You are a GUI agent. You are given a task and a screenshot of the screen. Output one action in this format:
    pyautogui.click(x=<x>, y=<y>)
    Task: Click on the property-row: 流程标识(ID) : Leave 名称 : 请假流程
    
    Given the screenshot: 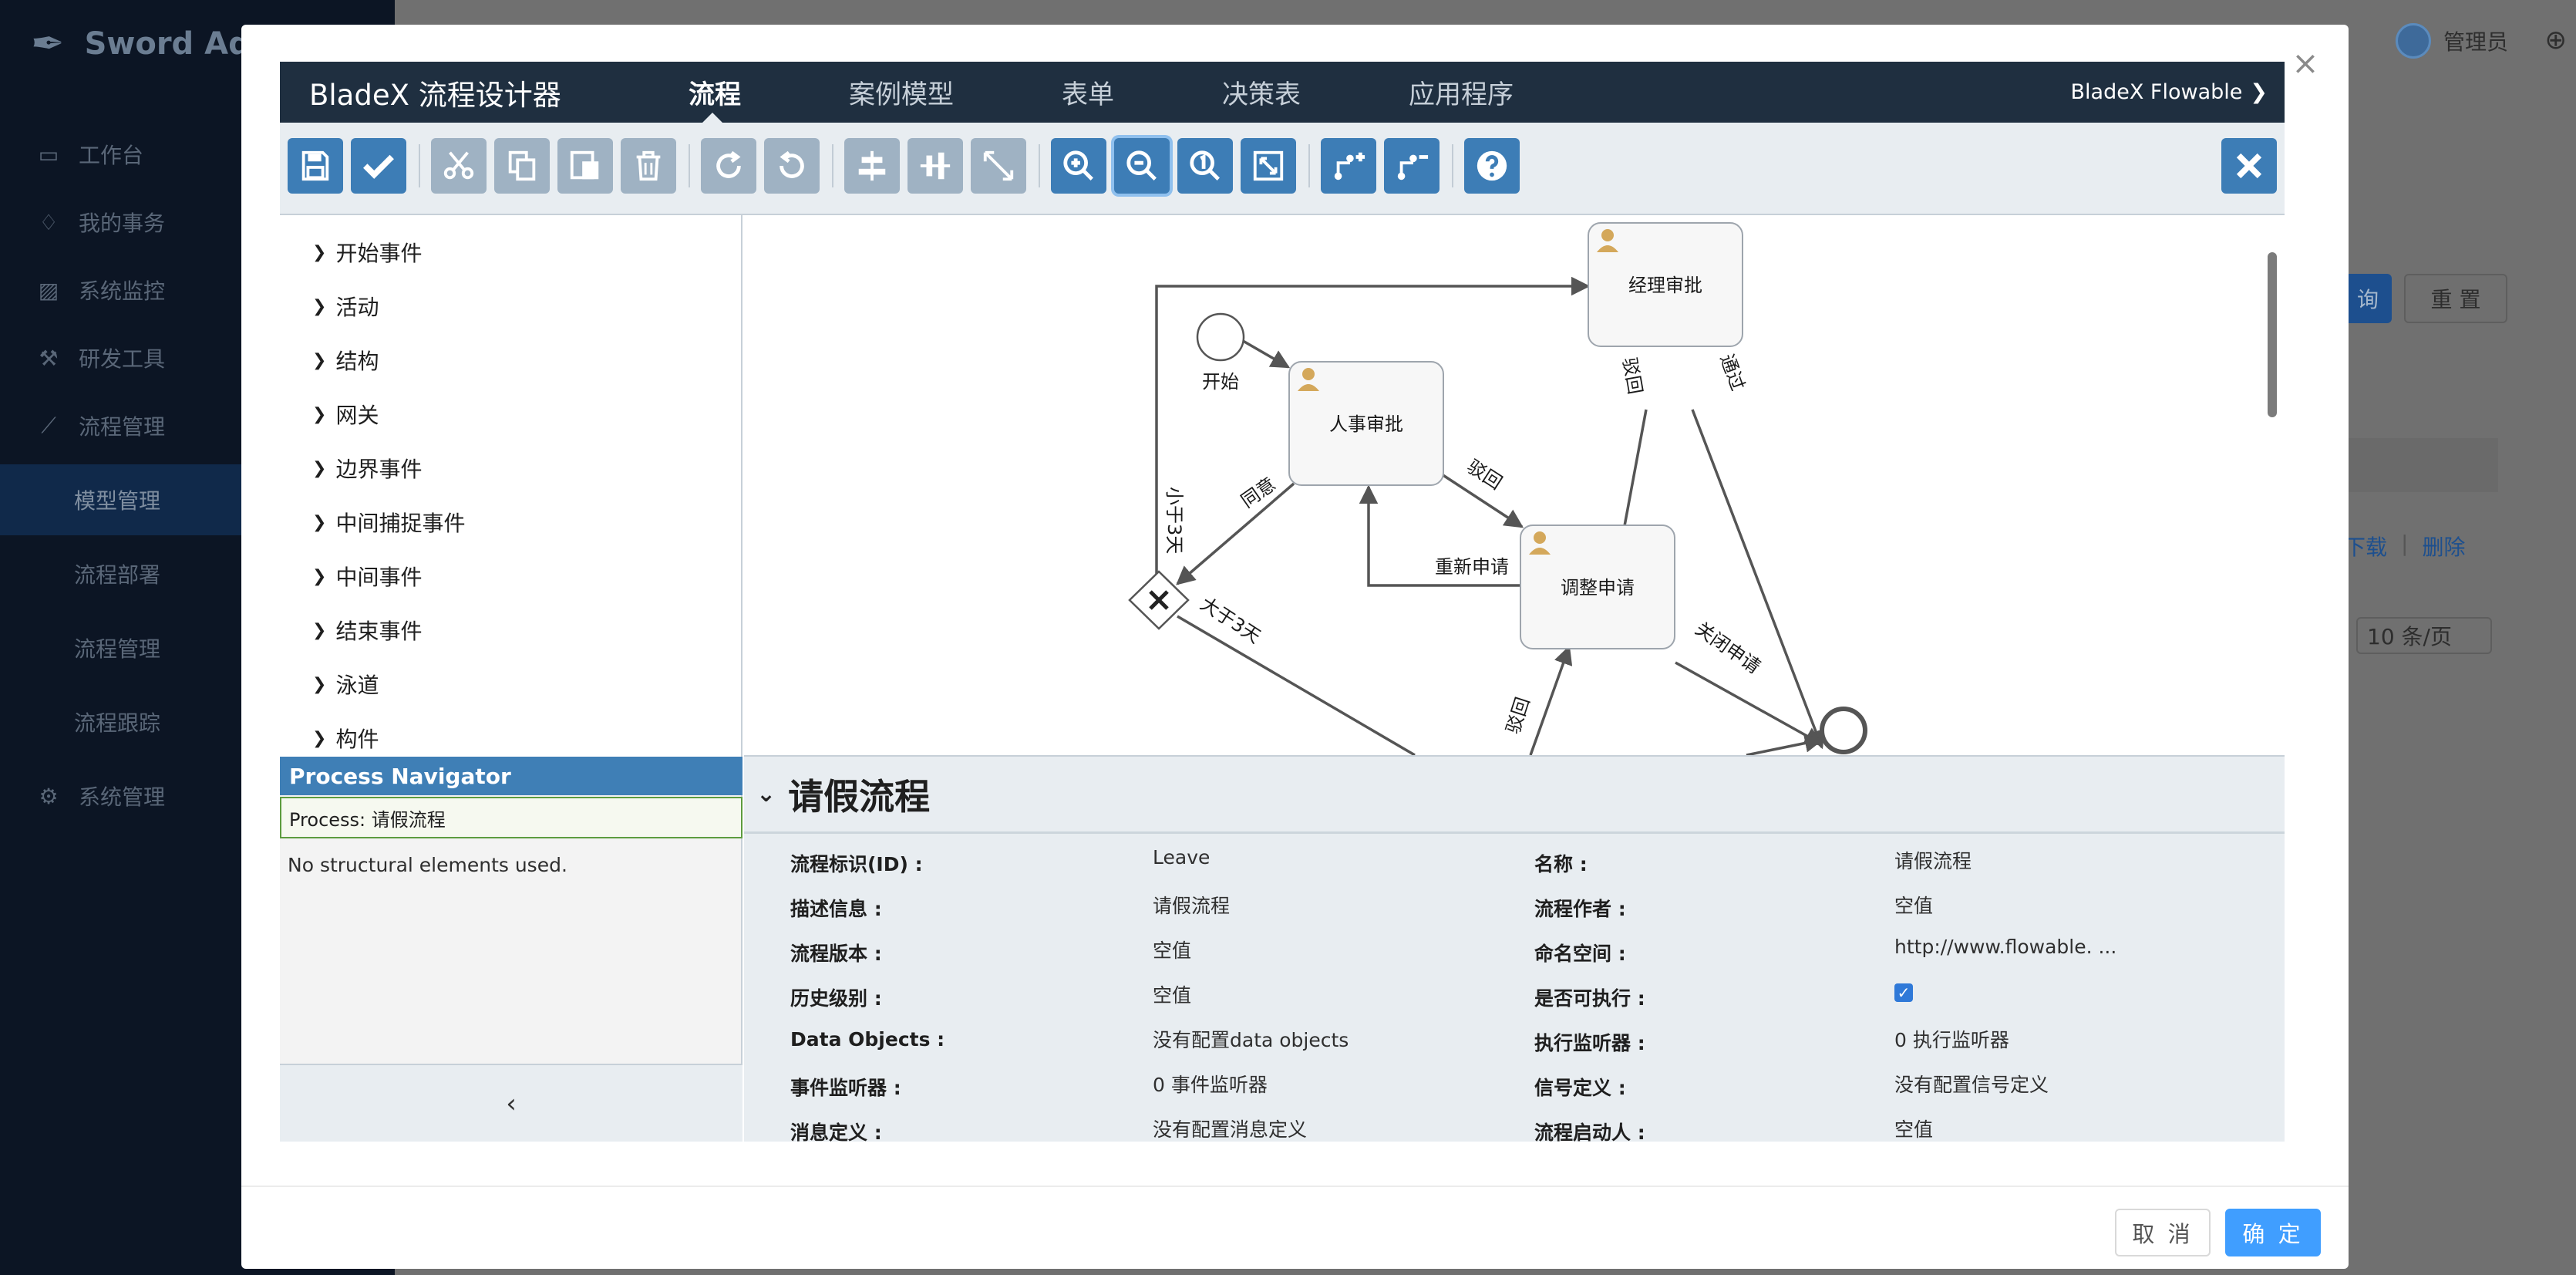 What is the action you would take?
    pyautogui.click(x=1514, y=859)
    